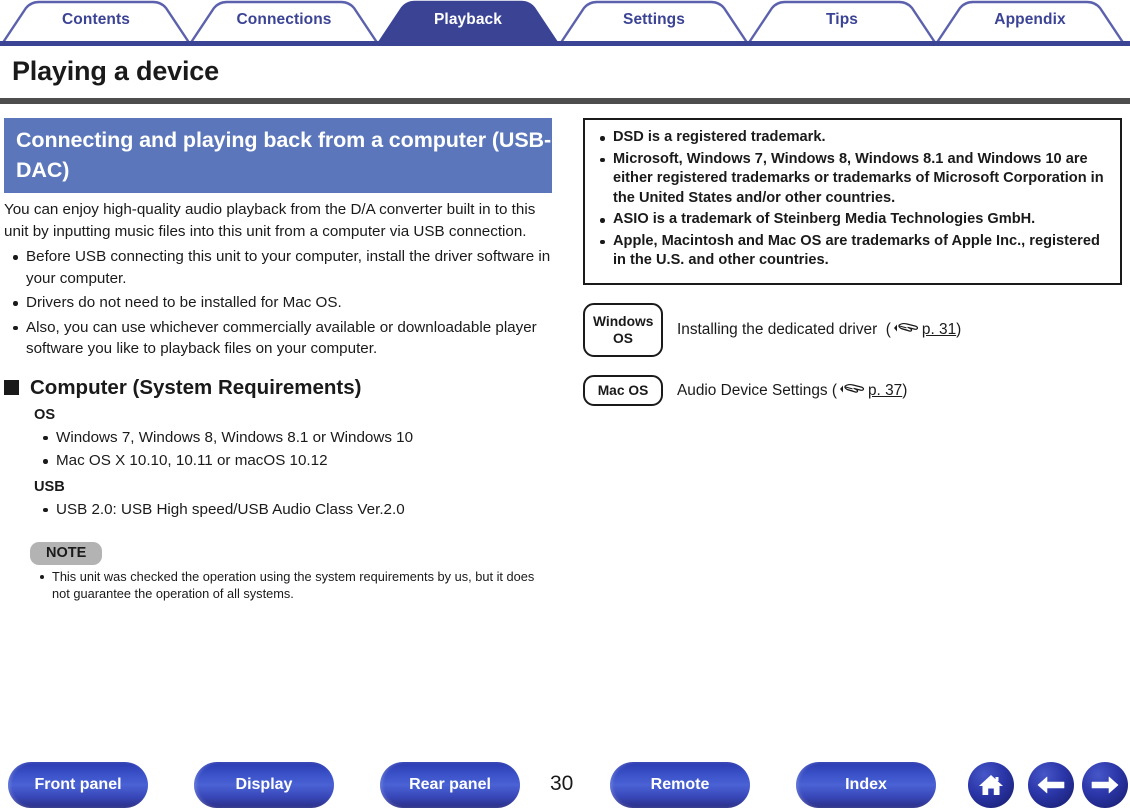 This screenshot has height=812, width=1130. I want to click on requirements-heading: Computer (System Requirements), so click(280, 388).